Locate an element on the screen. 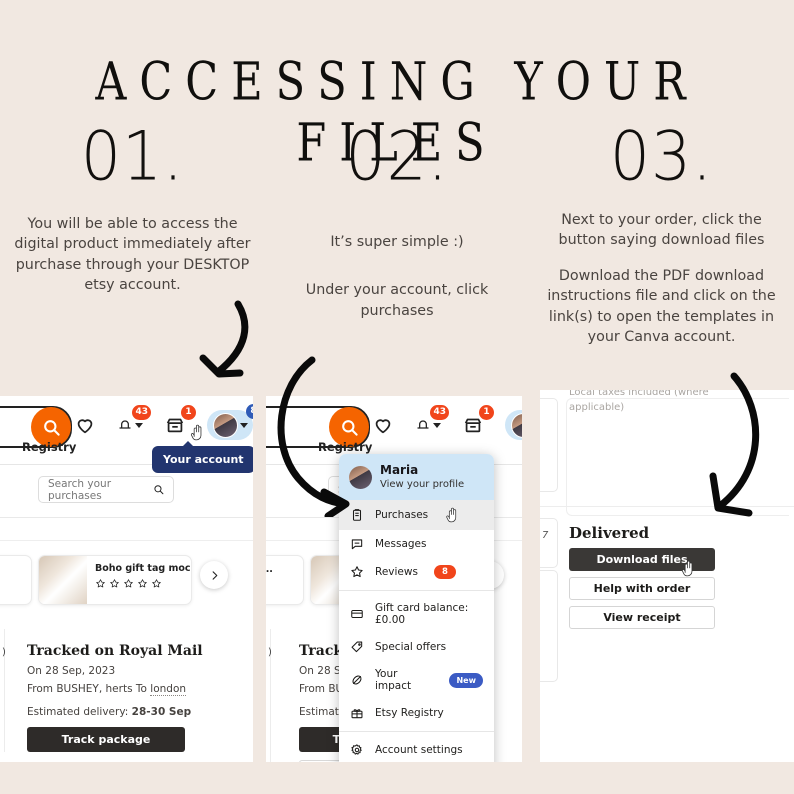 The height and width of the screenshot is (794, 794). reviews-badge: 8 is located at coordinates (444, 572).